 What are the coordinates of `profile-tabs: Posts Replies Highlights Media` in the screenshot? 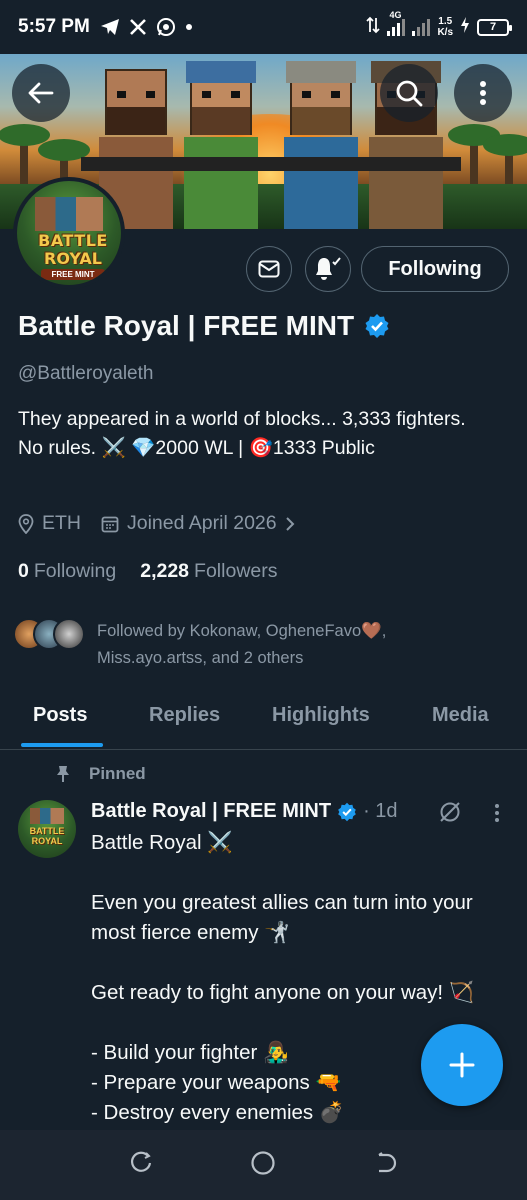 It's located at (263, 720).